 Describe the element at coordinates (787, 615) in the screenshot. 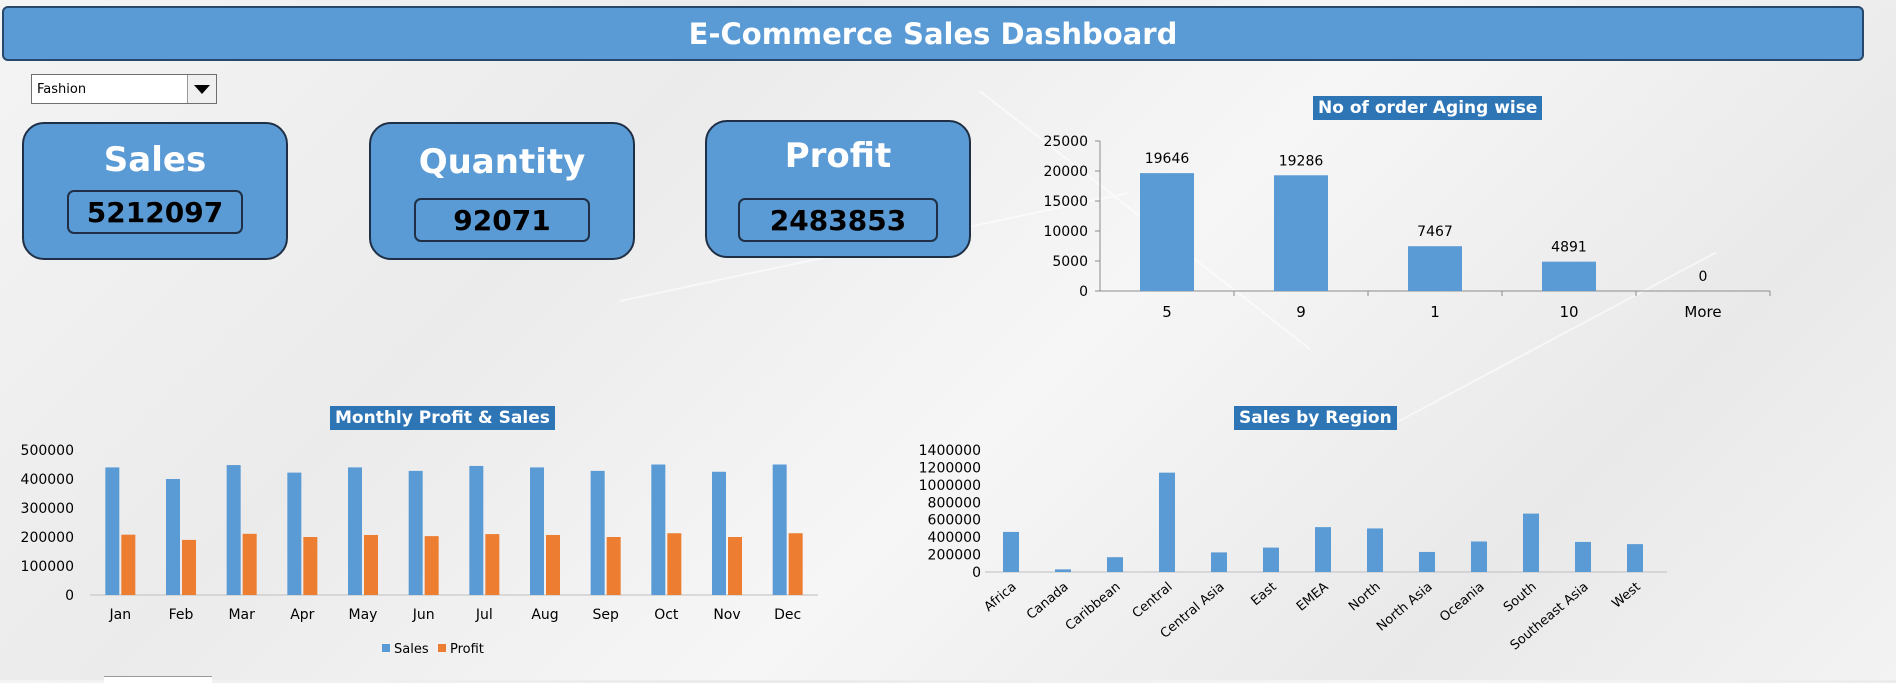

I see `x-tick-label: Dec` at that location.